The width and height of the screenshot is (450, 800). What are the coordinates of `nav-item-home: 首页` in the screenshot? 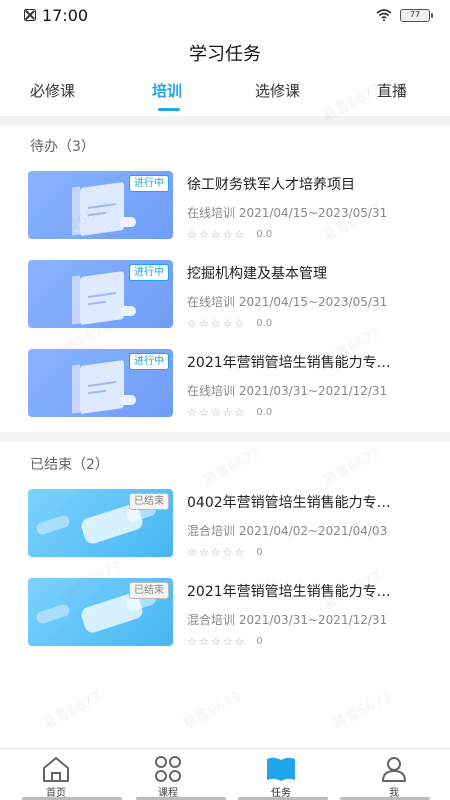 It's located at (56, 774).